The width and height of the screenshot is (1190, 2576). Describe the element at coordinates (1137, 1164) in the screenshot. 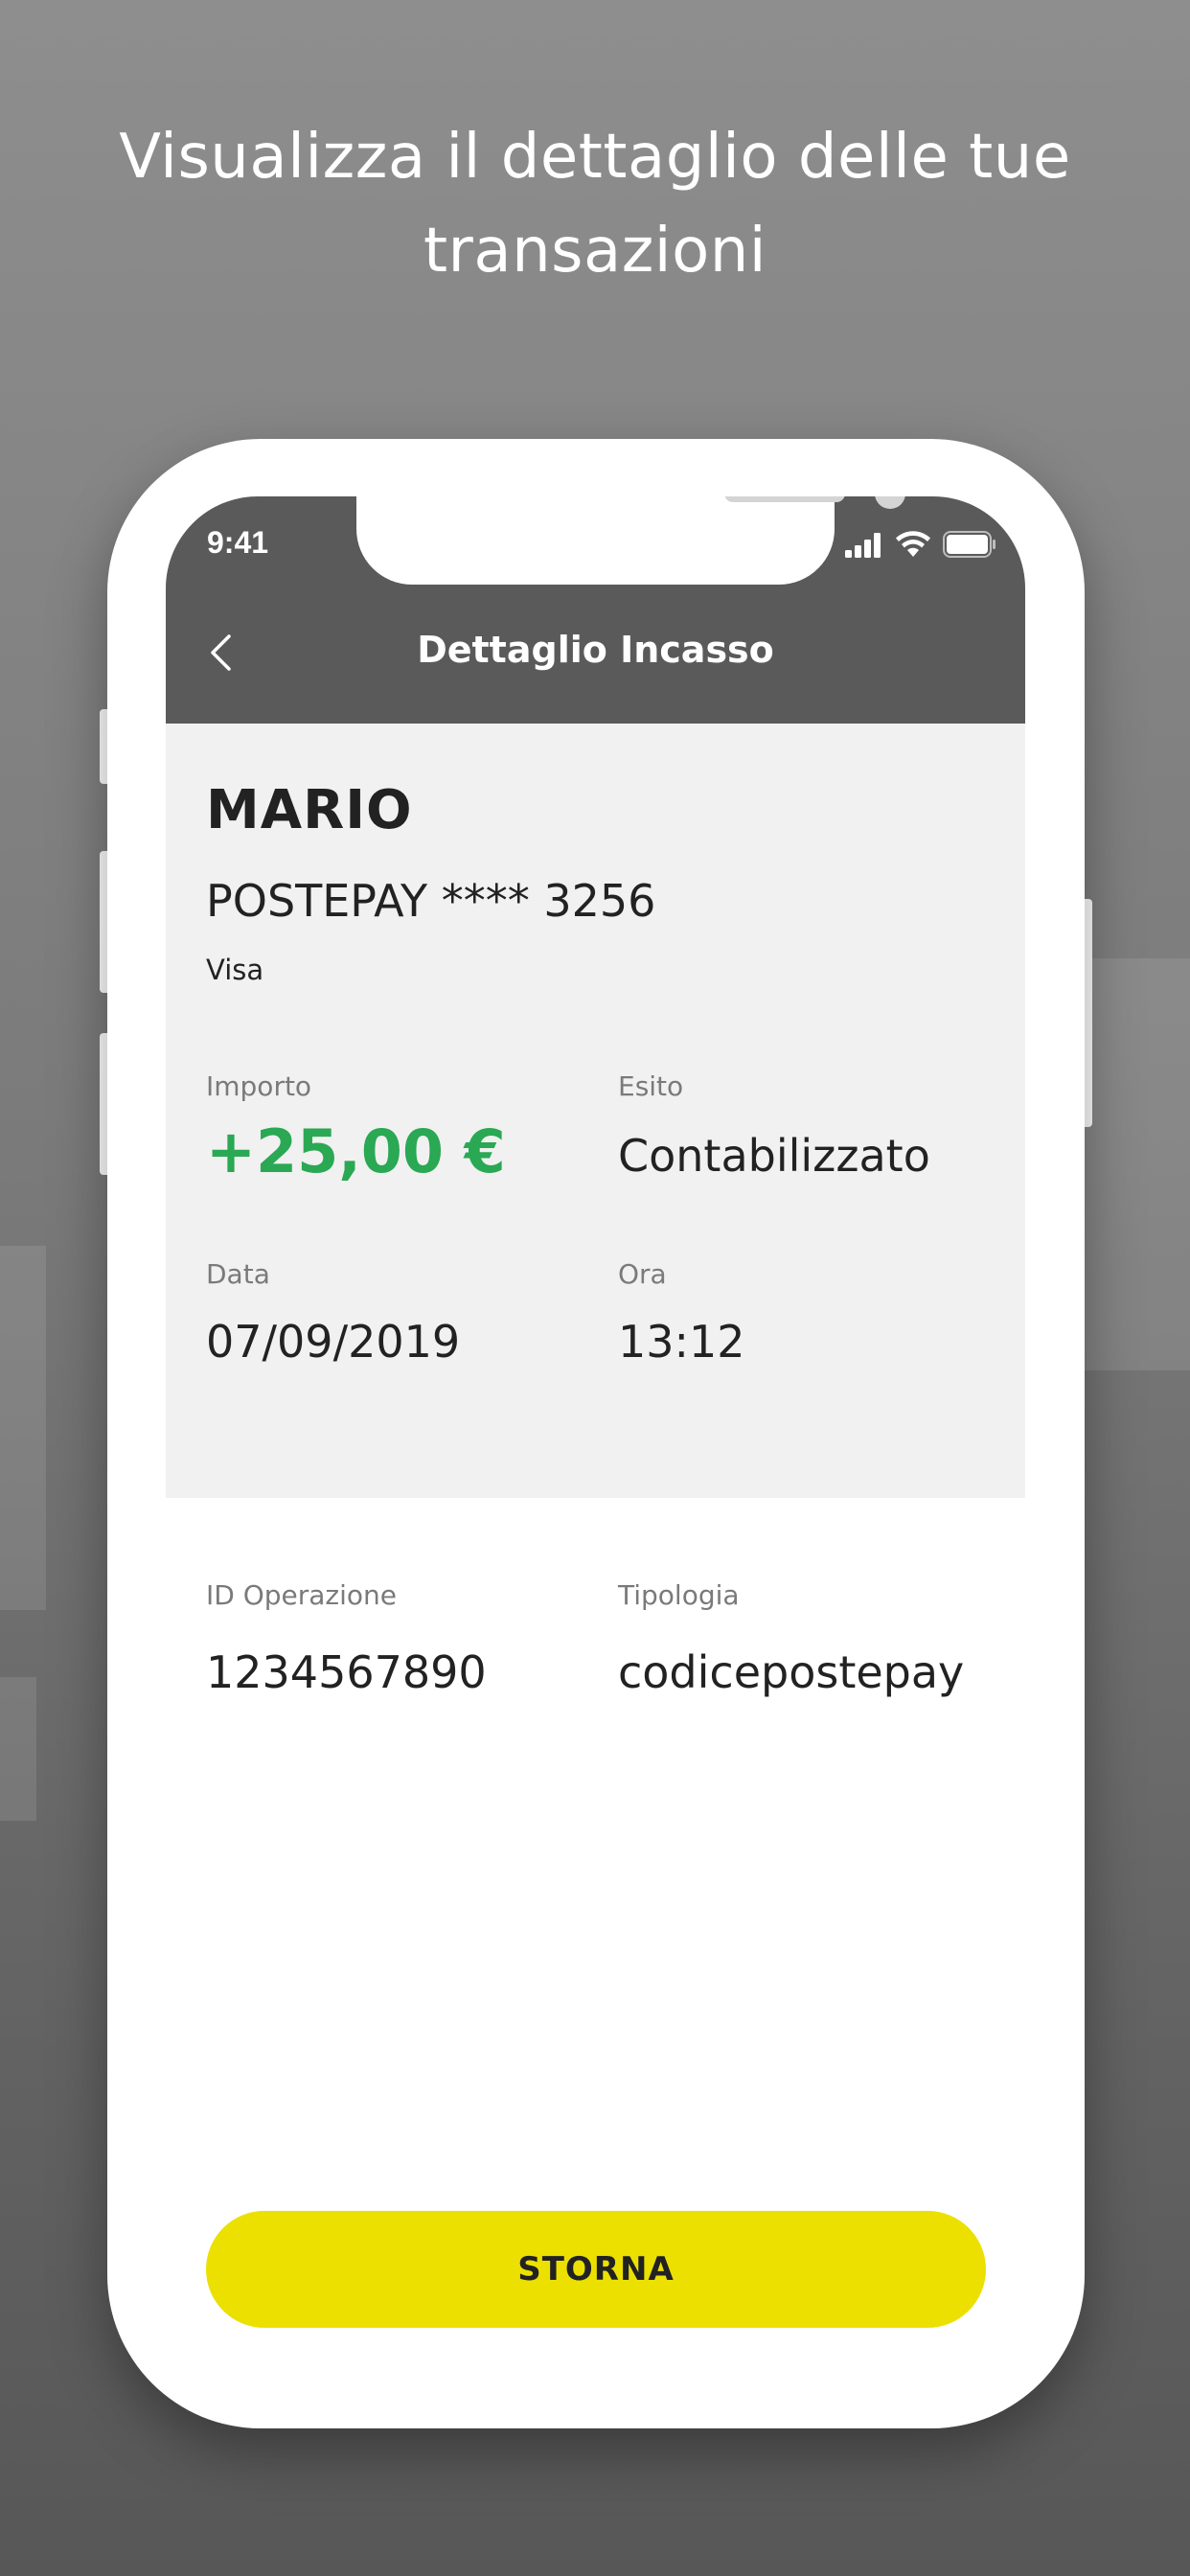

I see `background-building-right` at that location.